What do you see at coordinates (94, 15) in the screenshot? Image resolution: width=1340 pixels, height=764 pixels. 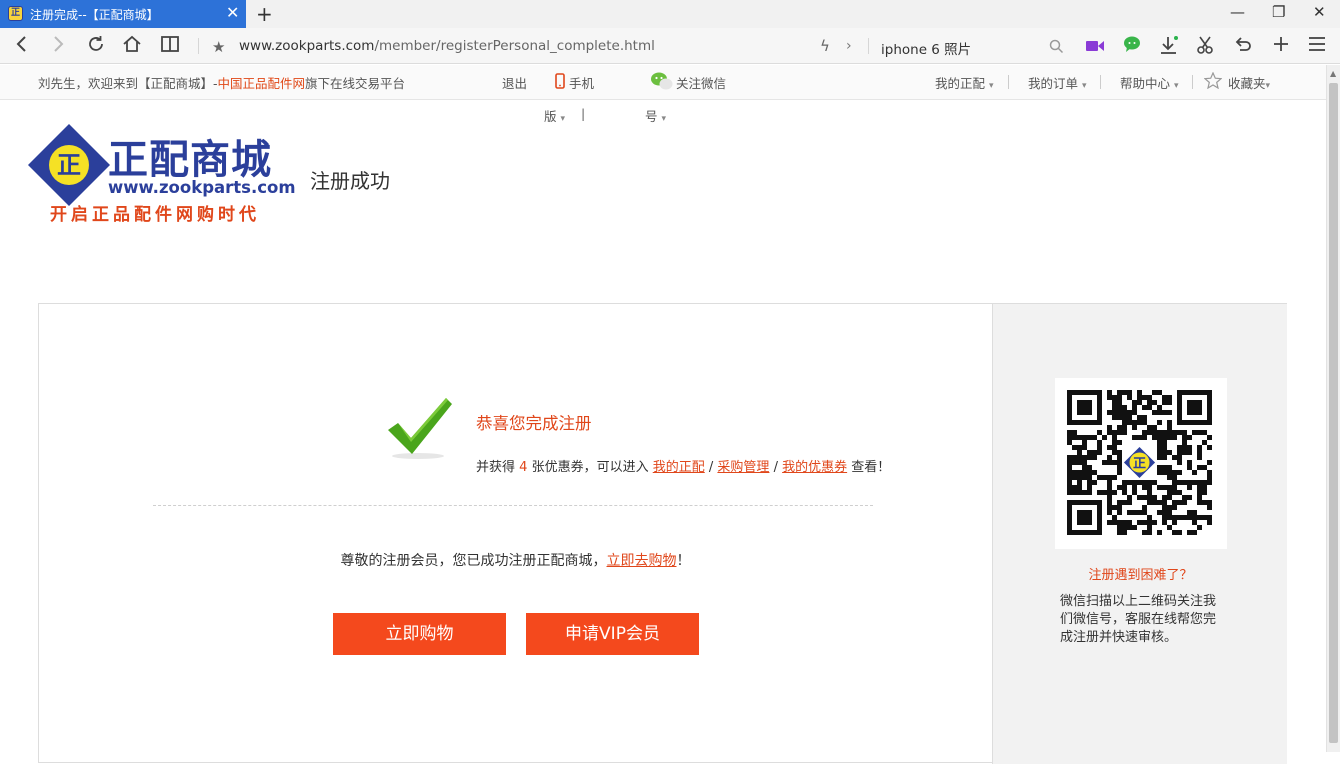 I see `tab-title: 注册完成--【正配商城】` at bounding box center [94, 15].